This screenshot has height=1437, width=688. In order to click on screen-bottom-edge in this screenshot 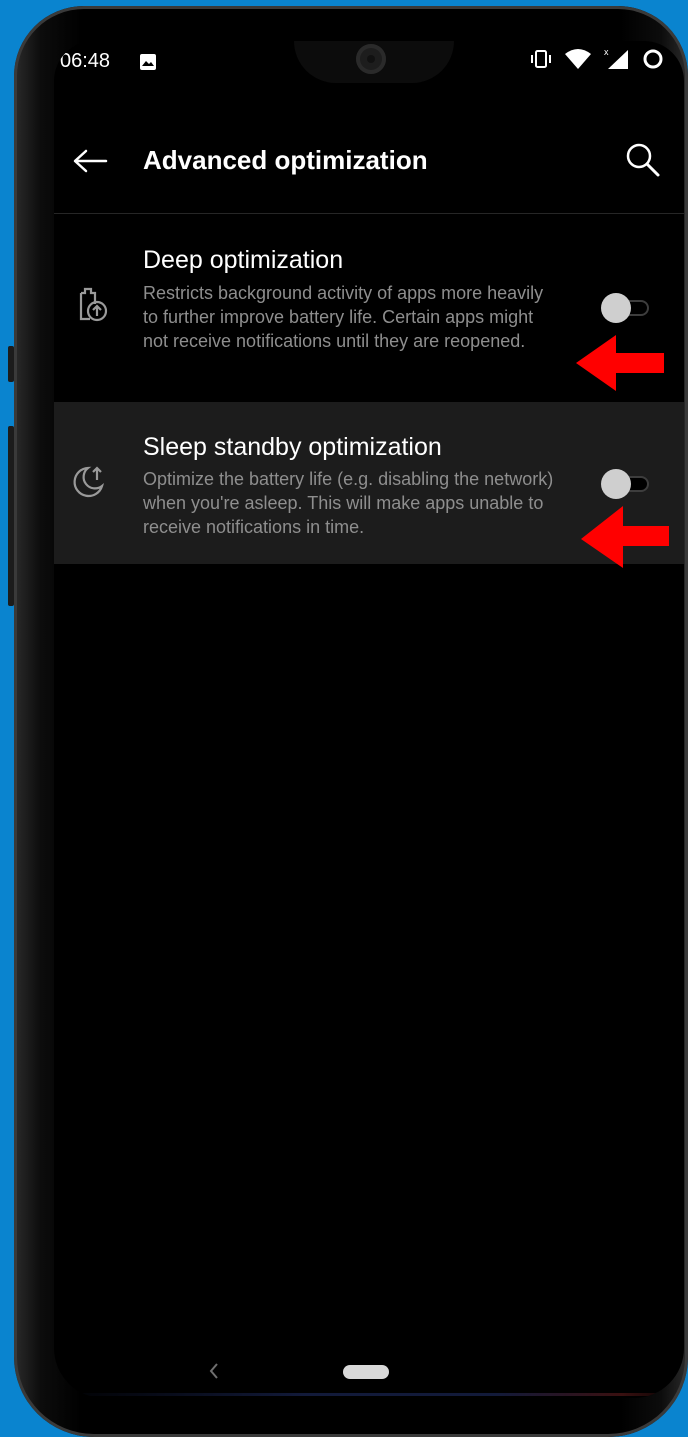, I will do `click(369, 1394)`.